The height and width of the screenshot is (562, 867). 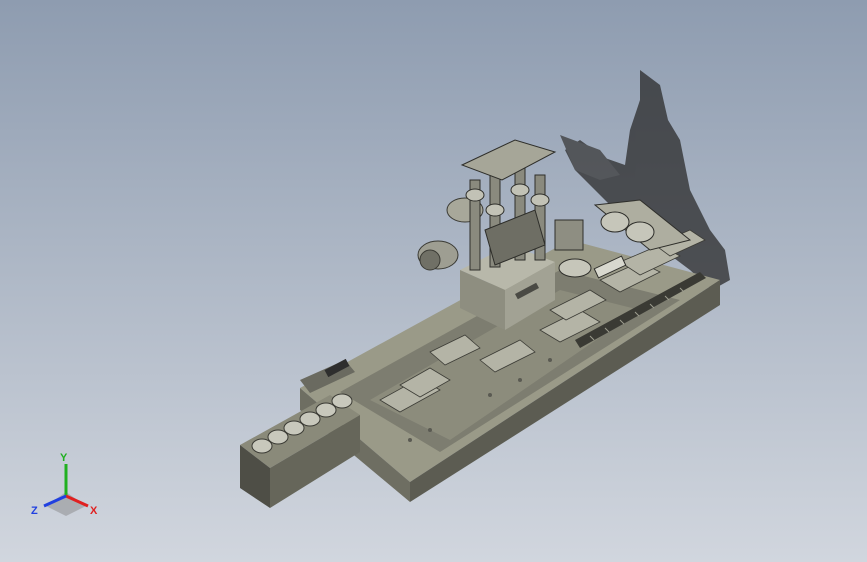 What do you see at coordinates (66, 484) in the screenshot?
I see `reference-triad: Y X Z` at bounding box center [66, 484].